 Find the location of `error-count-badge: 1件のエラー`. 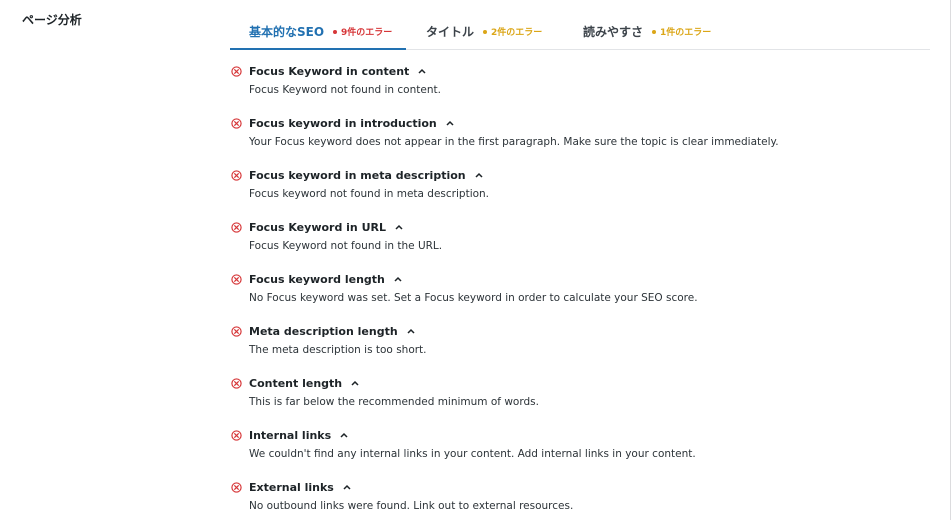

error-count-badge: 1件のエラー is located at coordinates (681, 31).